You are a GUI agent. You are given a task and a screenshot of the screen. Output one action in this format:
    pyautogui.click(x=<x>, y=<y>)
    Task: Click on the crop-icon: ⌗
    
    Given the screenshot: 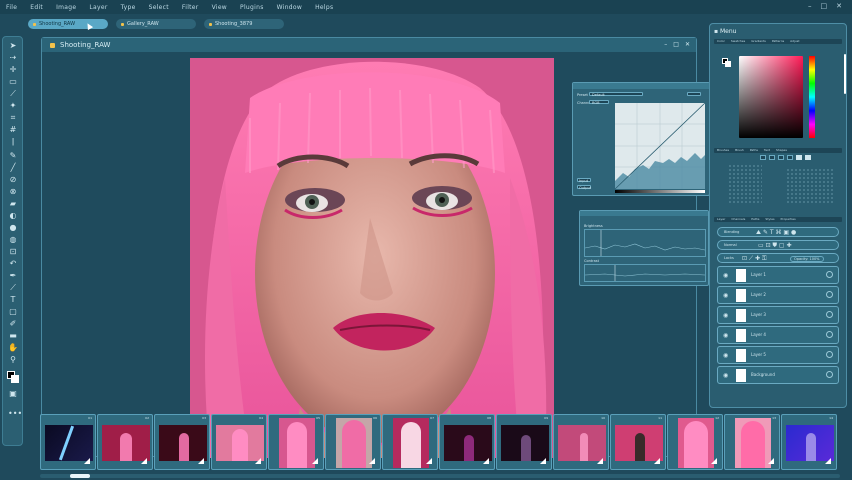 What is the action you would take?
    pyautogui.click(x=13, y=118)
    